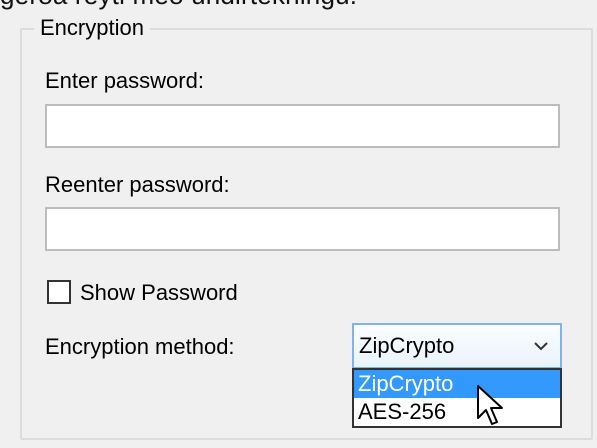 This screenshot has height=448, width=597. Describe the element at coordinates (541, 346) in the screenshot. I see `chevron-down-icon` at that location.